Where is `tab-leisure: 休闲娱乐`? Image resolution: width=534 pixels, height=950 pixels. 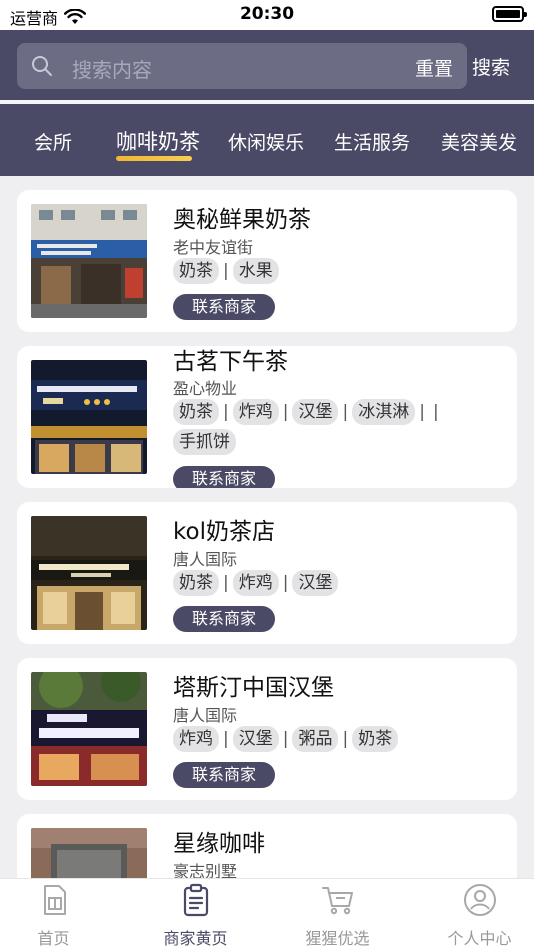 tab-leisure: 休闲娱乐 is located at coordinates (266, 141).